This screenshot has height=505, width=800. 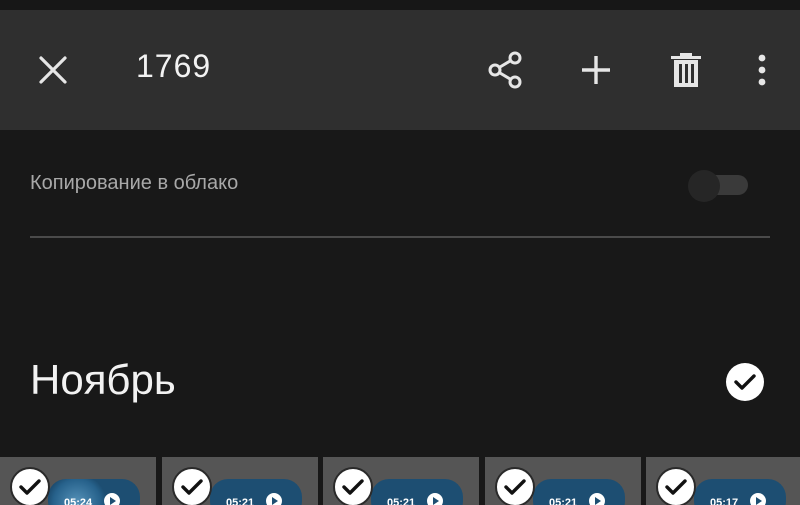 What do you see at coordinates (400, 5) in the screenshot?
I see `status-bar` at bounding box center [400, 5].